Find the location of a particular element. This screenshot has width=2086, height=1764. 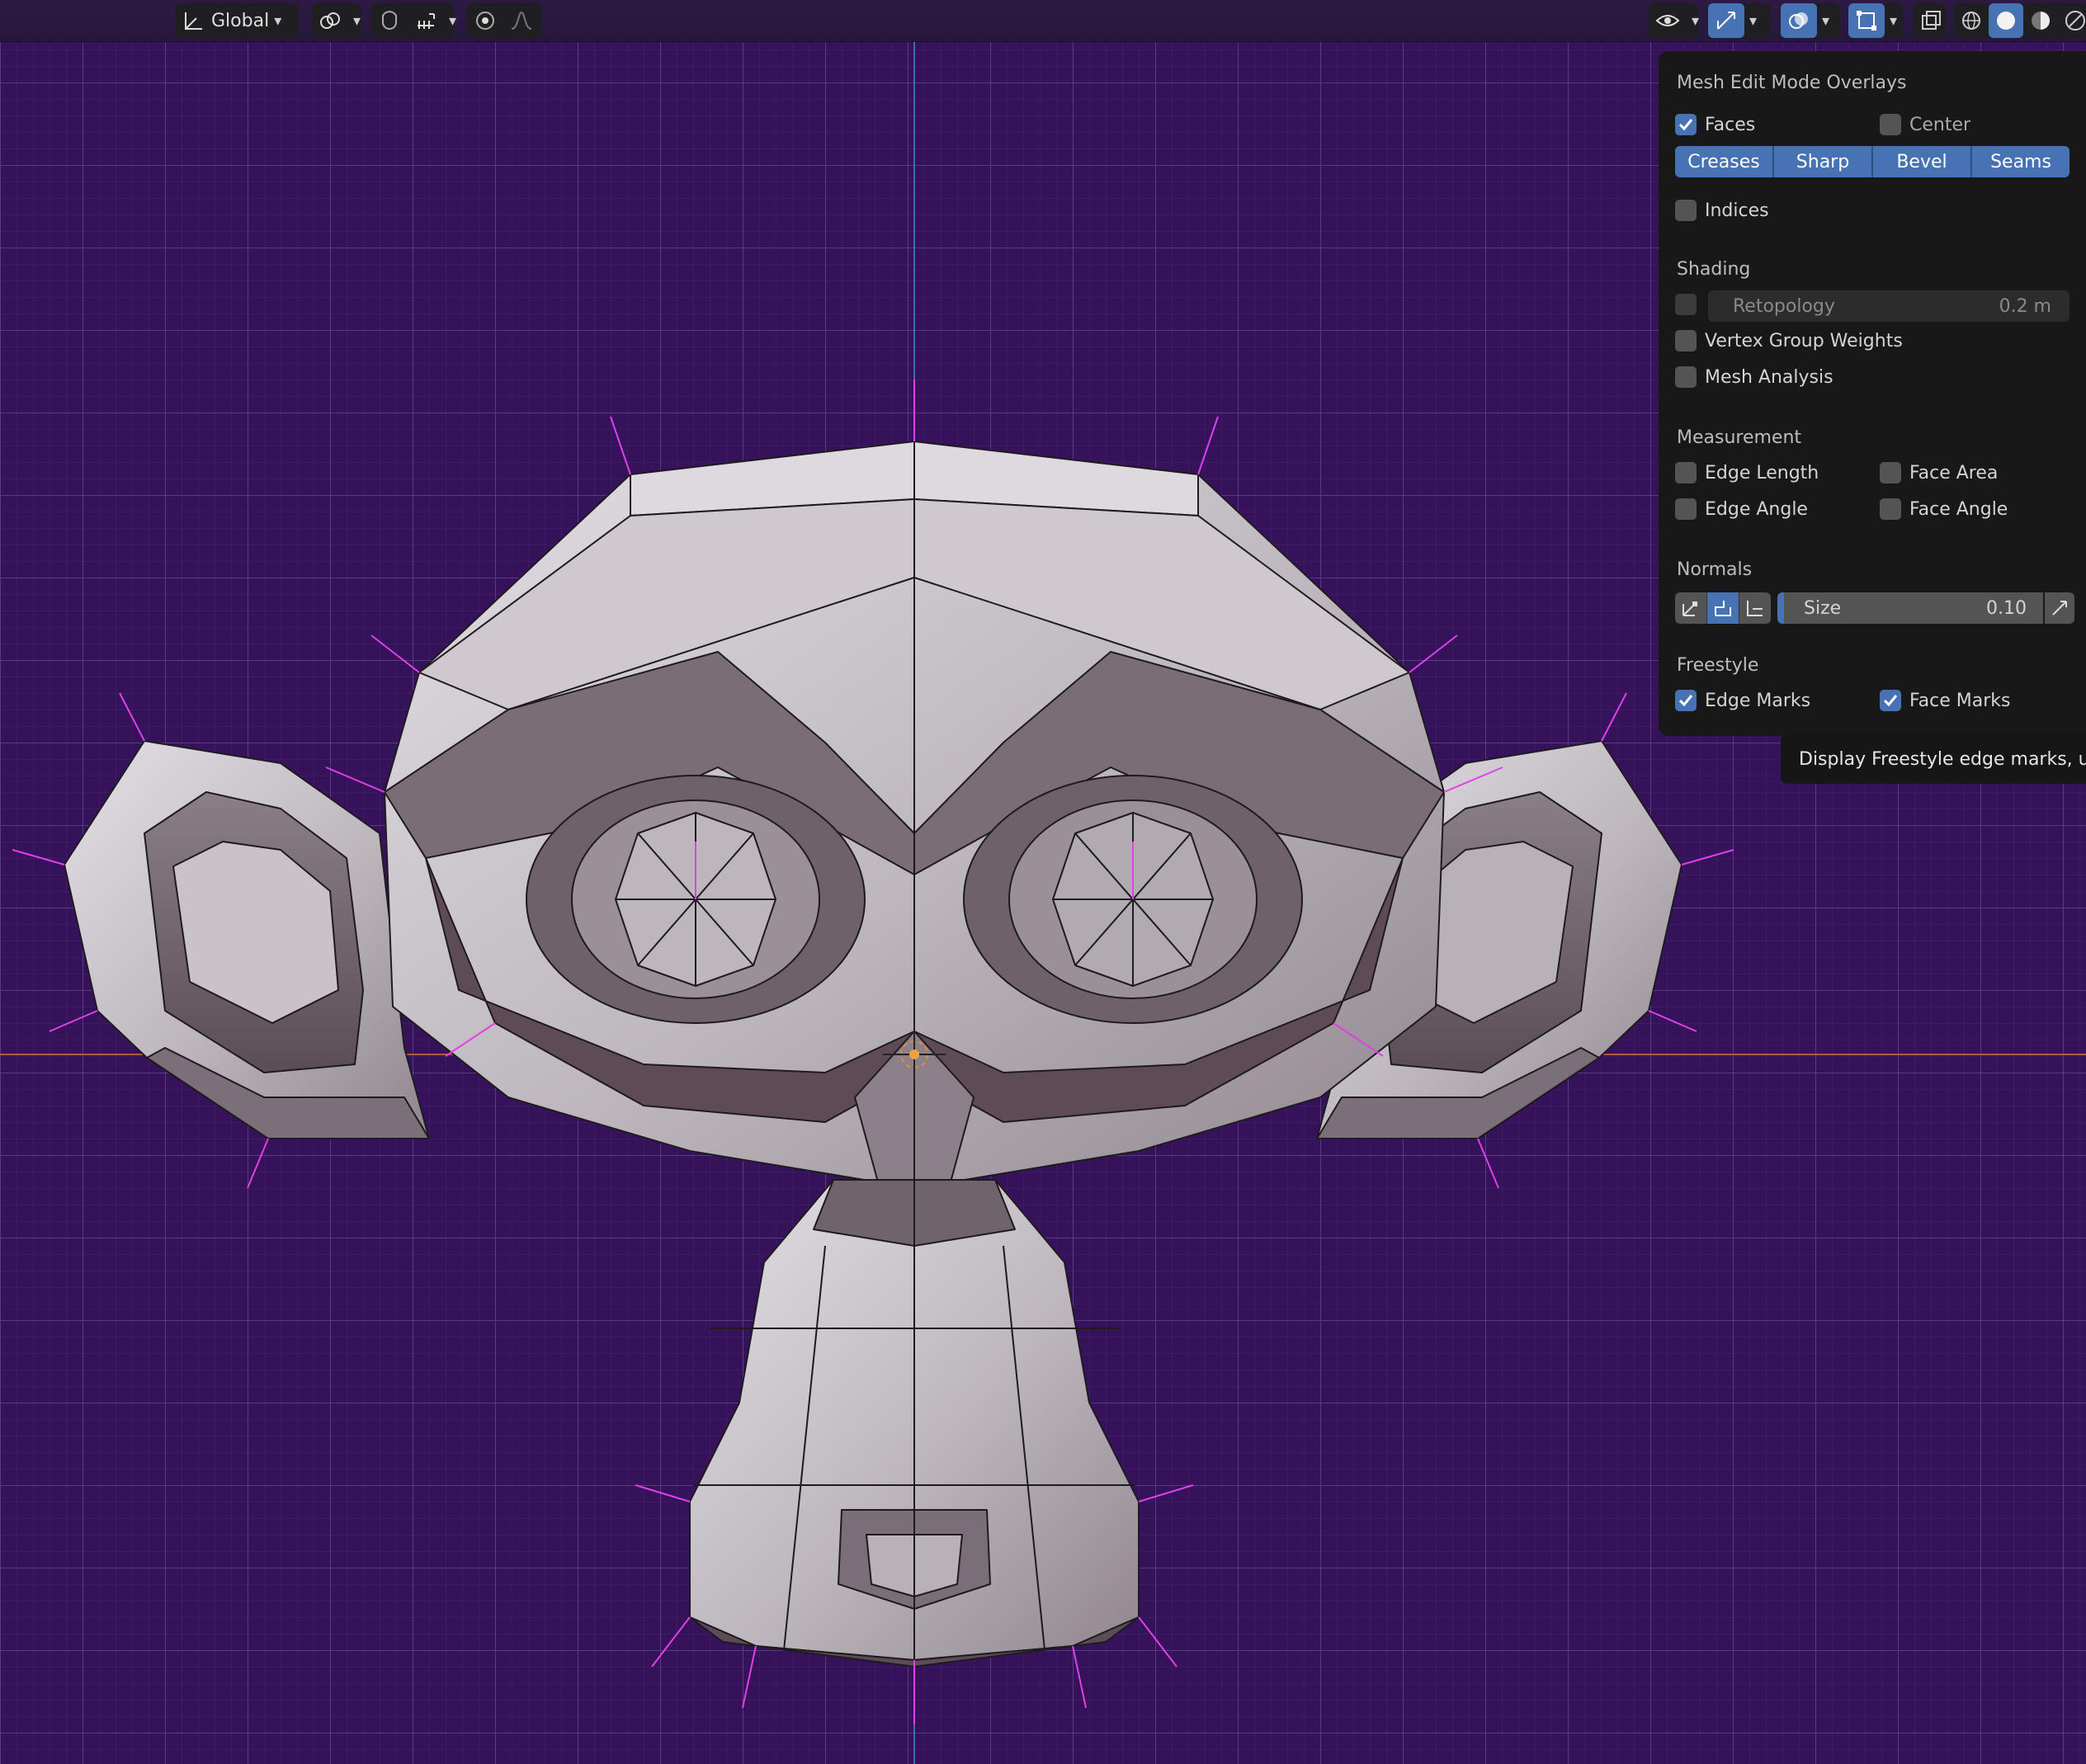

mesh-overlay-icon is located at coordinates (1866, 20).